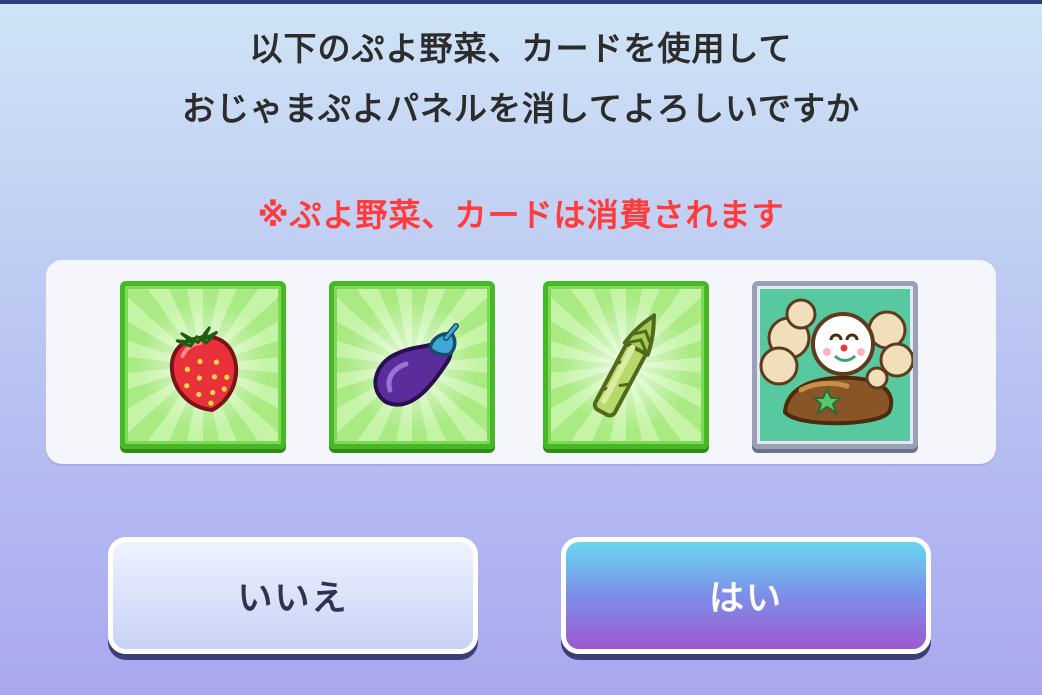 Image resolution: width=1042 pixels, height=695 pixels. I want to click on asparagus-icon, so click(624, 365).